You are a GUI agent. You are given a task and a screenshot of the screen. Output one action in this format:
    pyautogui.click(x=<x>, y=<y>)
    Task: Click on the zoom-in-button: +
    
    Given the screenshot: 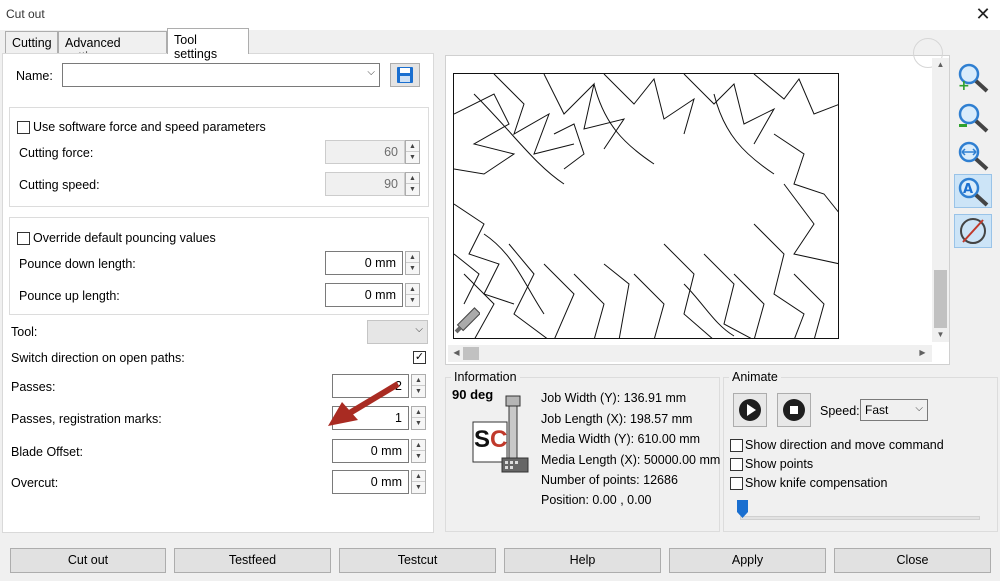 What is the action you would take?
    pyautogui.click(x=973, y=77)
    